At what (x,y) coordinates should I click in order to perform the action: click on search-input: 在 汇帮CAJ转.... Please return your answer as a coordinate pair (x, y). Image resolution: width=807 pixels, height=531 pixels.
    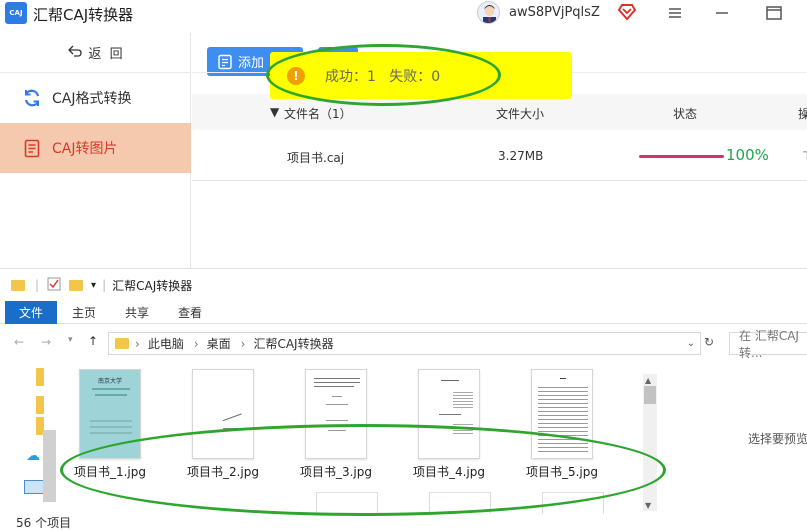
    Looking at the image, I should click on (768, 344).